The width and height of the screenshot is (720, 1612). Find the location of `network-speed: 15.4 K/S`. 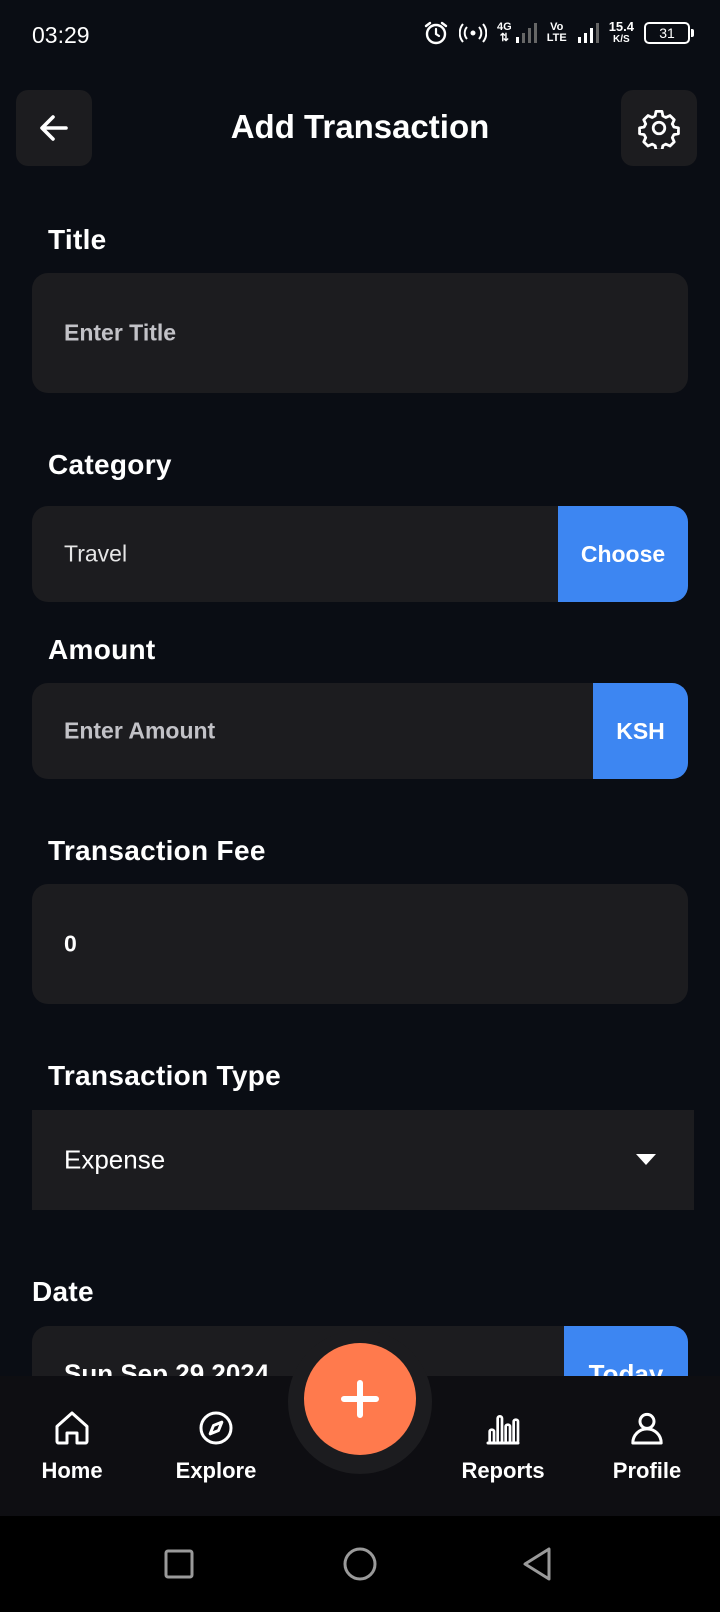

network-speed: 15.4 K/S is located at coordinates (621, 32).